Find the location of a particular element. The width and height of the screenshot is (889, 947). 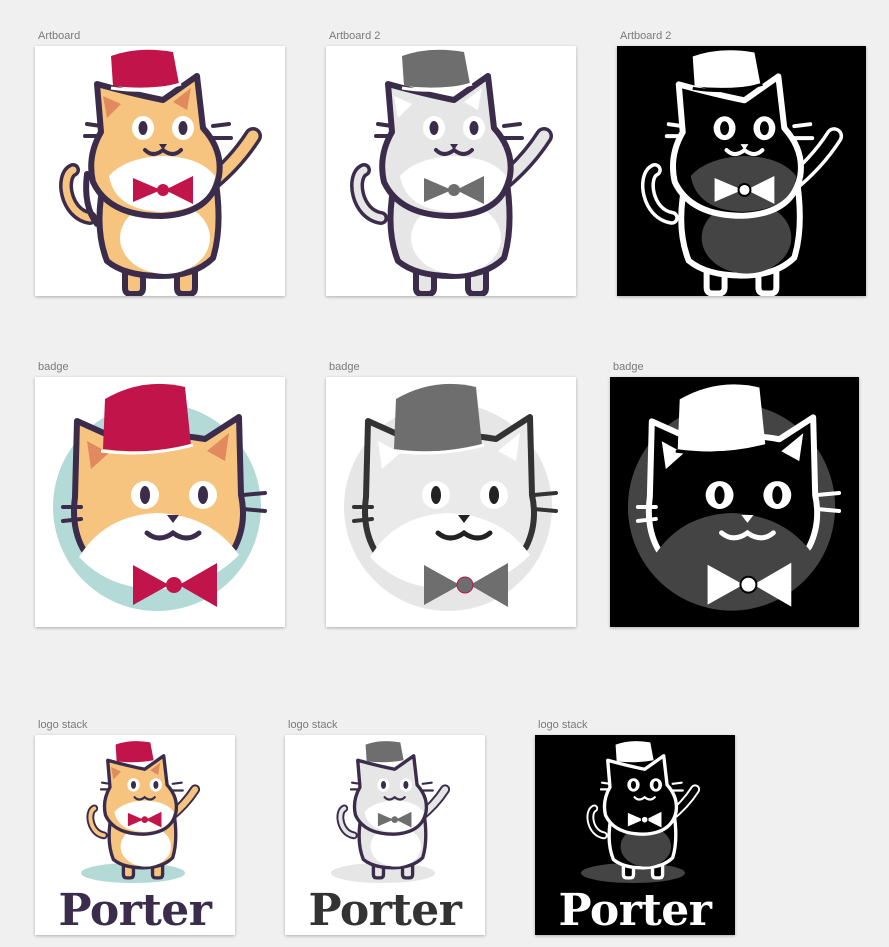

artboard-cat-grayscale is located at coordinates (451, 171).